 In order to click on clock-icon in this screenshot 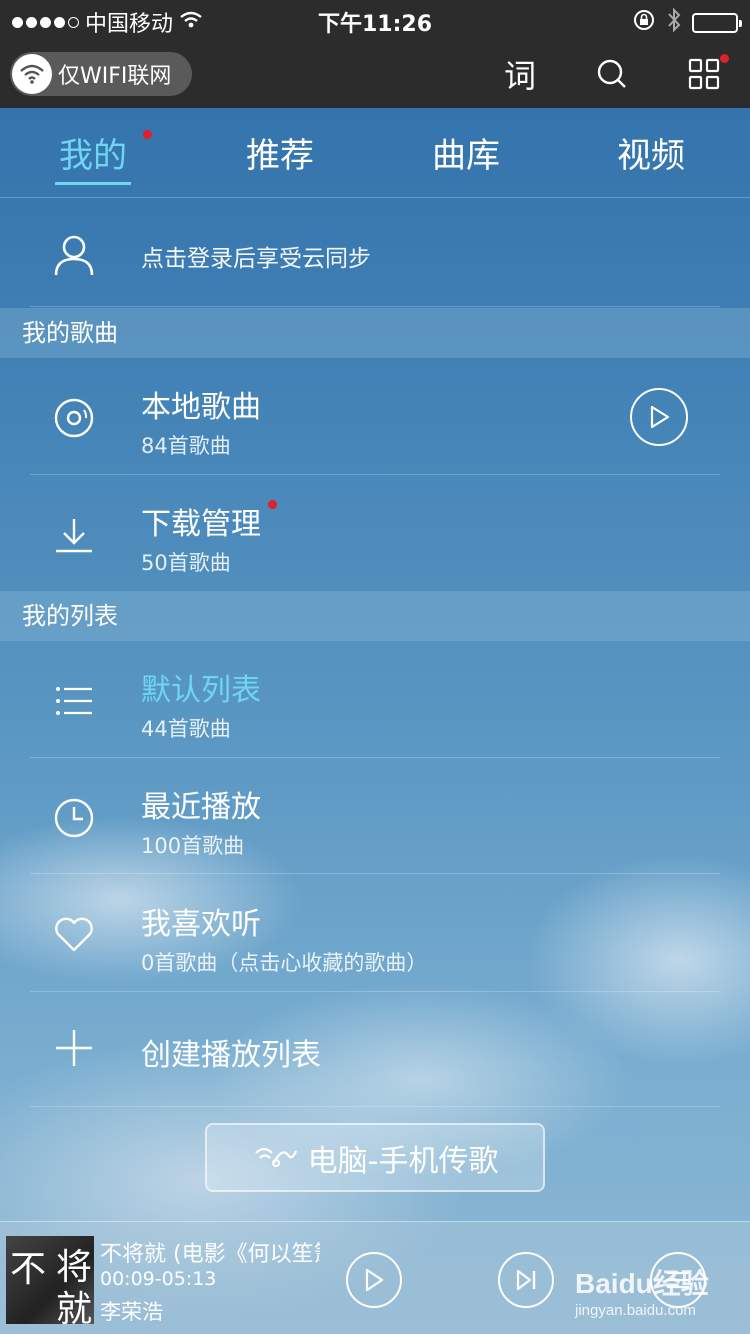, I will do `click(74, 818)`.